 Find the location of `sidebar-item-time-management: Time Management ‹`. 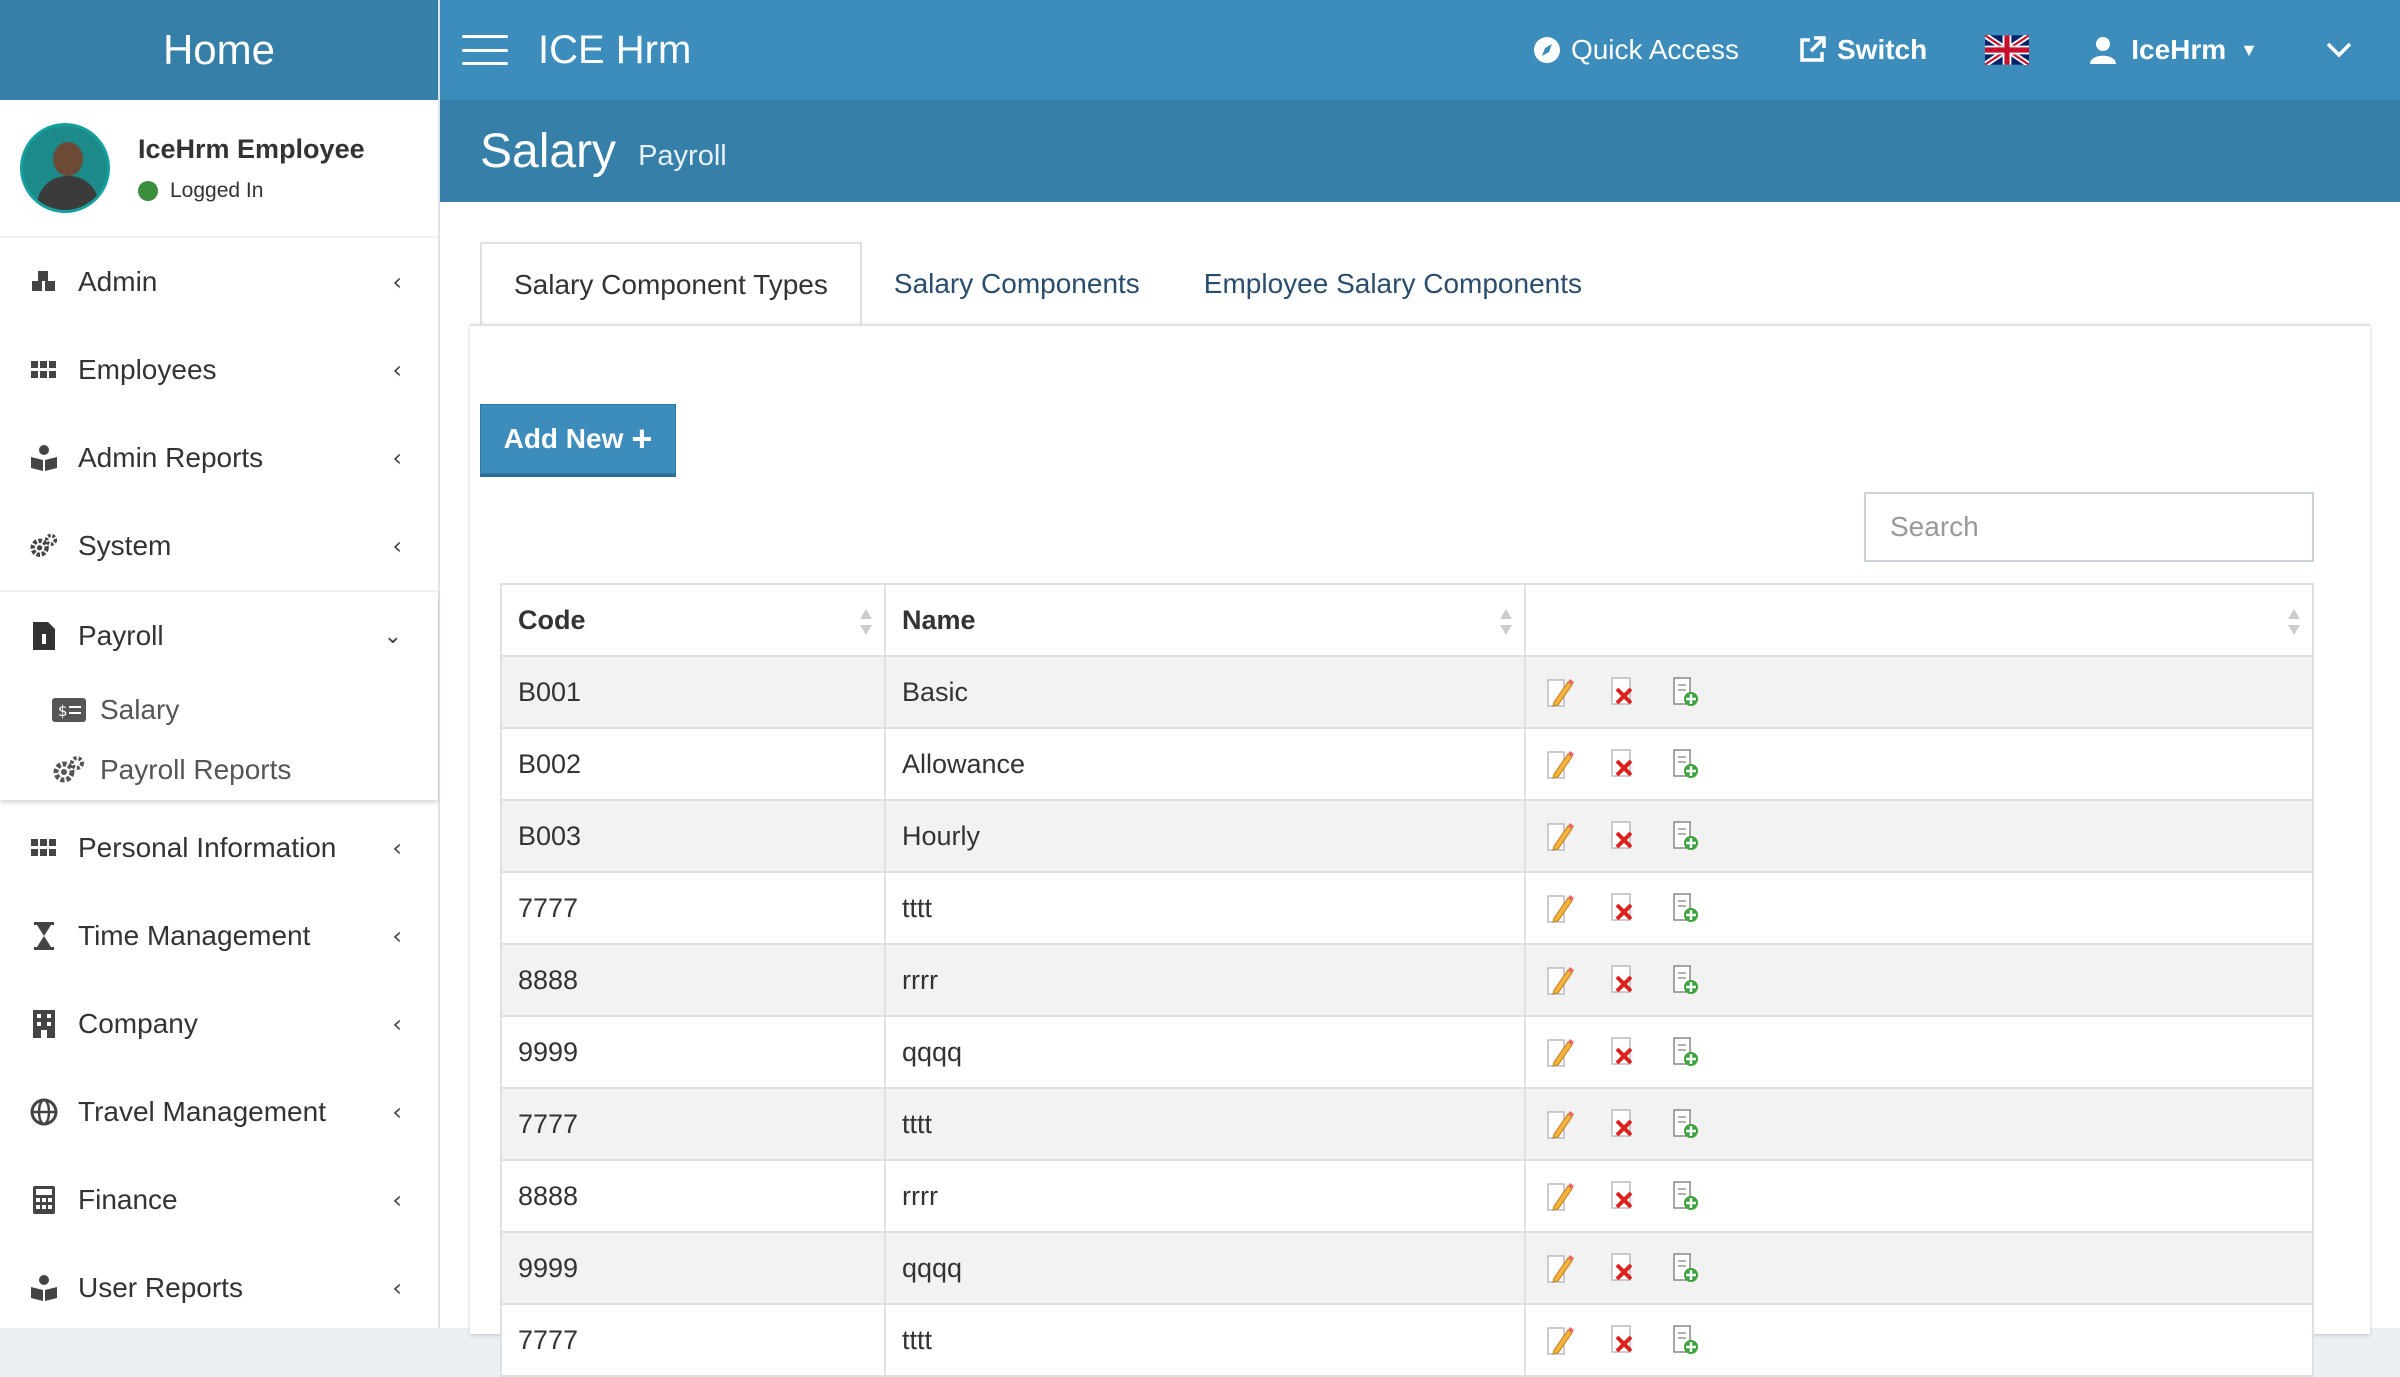

sidebar-item-time-management: Time Management ‹ is located at coordinates (219, 936).